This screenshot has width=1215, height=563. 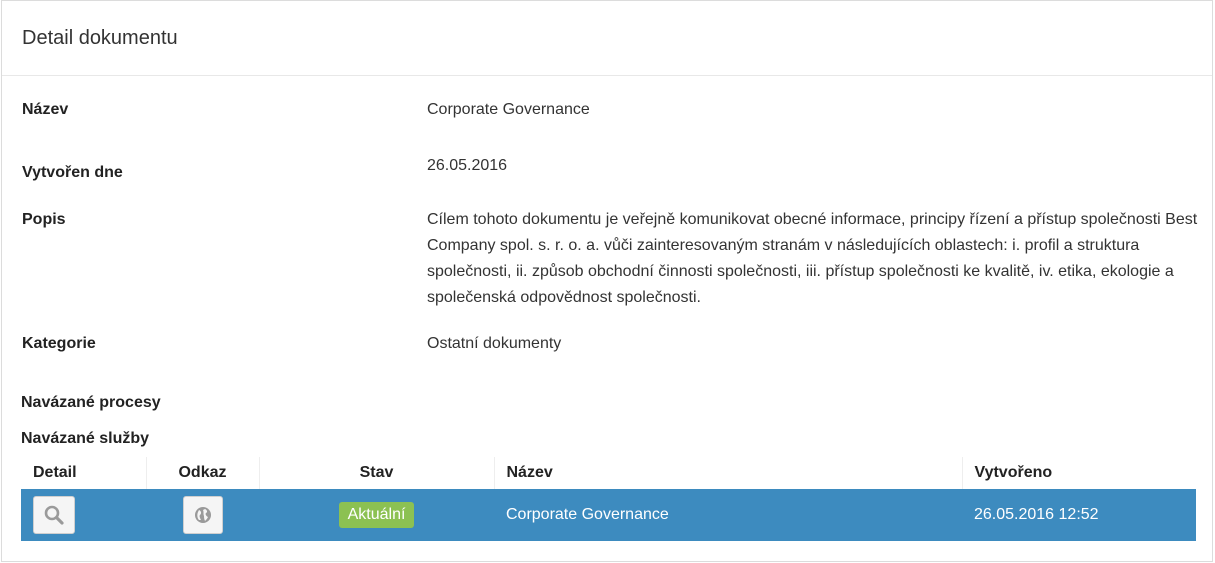 What do you see at coordinates (1079, 515) in the screenshot?
I see `cell-created: 26.05.2016 12:52` at bounding box center [1079, 515].